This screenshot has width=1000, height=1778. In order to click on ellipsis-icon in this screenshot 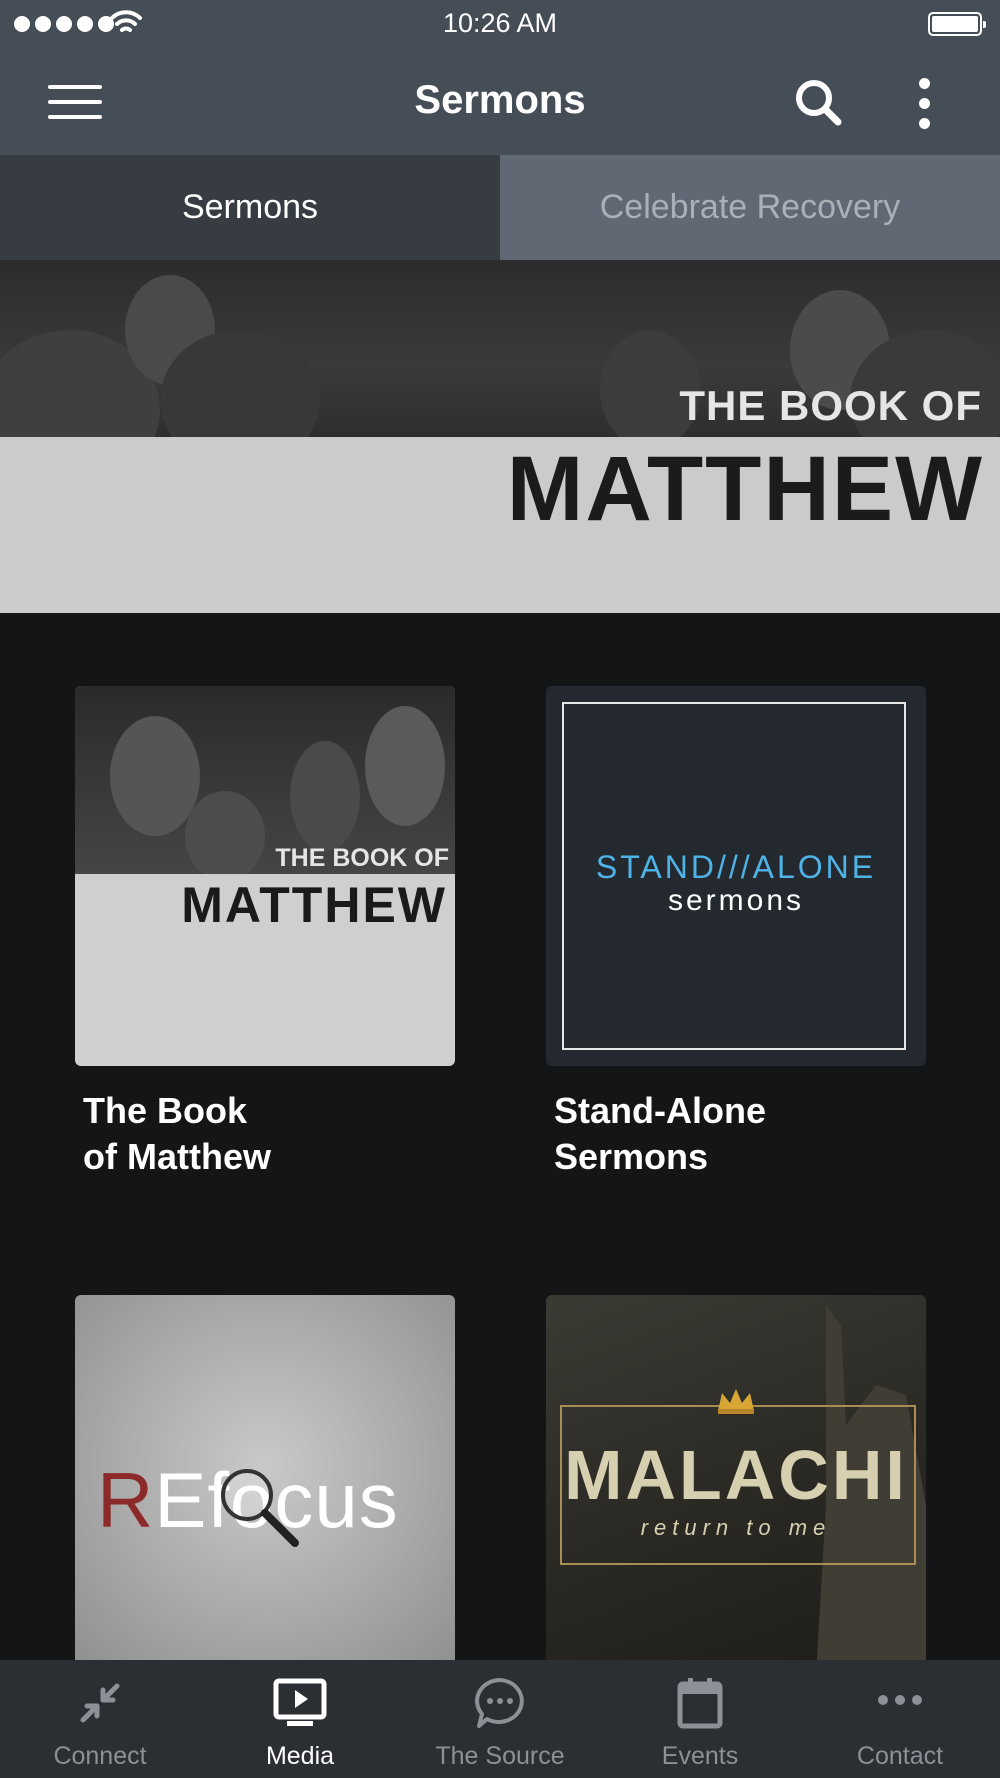, I will do `click(900, 1700)`.